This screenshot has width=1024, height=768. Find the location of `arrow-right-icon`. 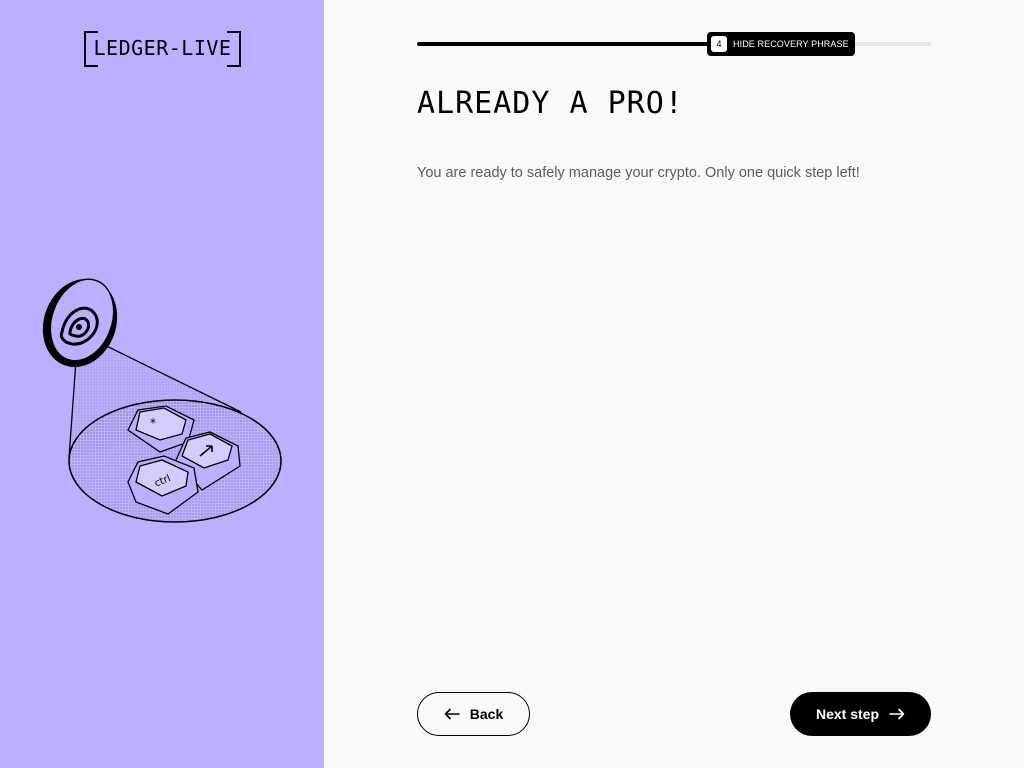

arrow-right-icon is located at coordinates (897, 714).